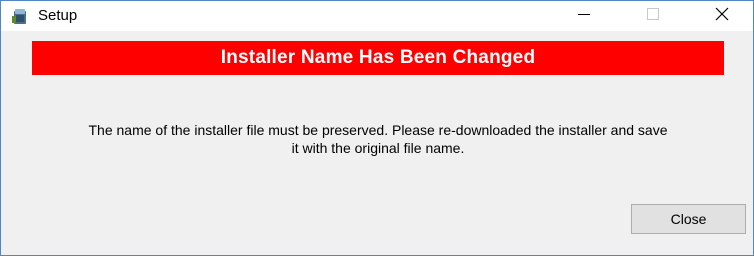 The image size is (754, 256). I want to click on close-button: Close, so click(688, 219).